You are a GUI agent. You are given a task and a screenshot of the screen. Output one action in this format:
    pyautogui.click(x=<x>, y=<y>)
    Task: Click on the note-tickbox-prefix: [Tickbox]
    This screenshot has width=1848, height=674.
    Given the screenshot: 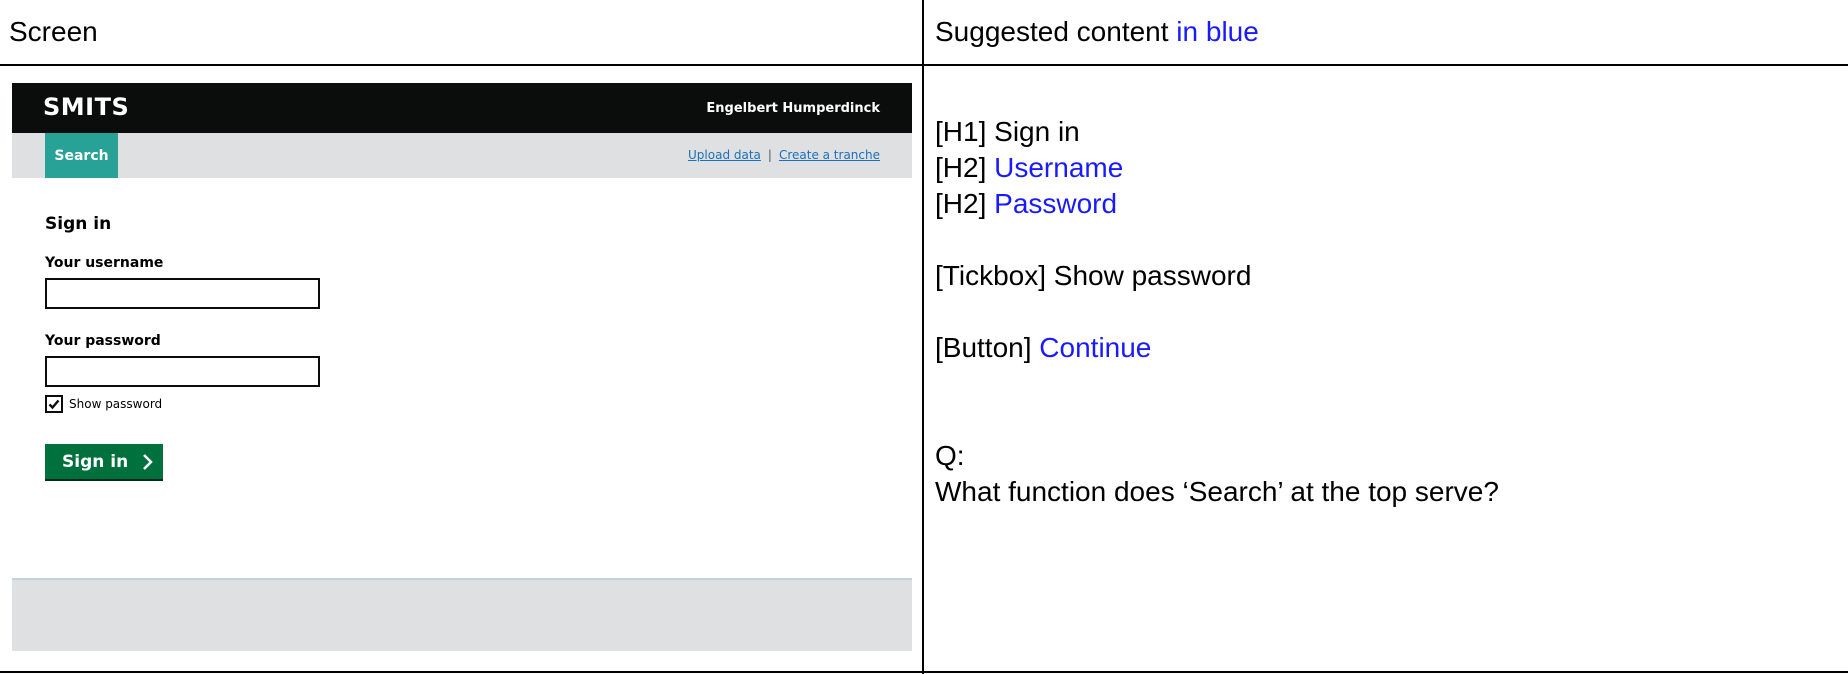 What is the action you would take?
    pyautogui.click(x=994, y=275)
    